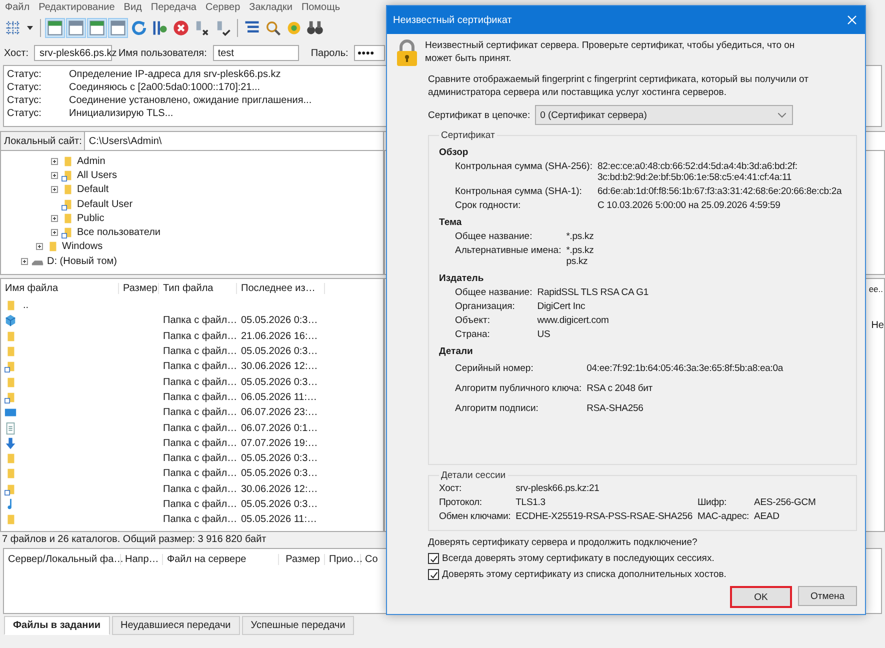 The height and width of the screenshot is (648, 885). I want to click on menu-item: Сервер, so click(222, 7).